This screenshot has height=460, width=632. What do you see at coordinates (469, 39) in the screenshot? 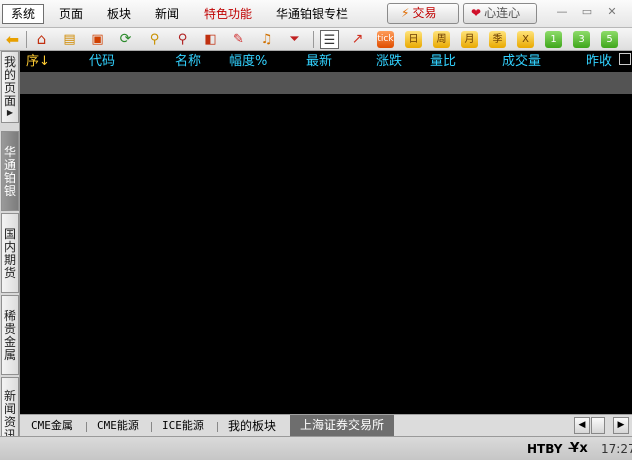
I see `period-month-button: 月` at bounding box center [469, 39].